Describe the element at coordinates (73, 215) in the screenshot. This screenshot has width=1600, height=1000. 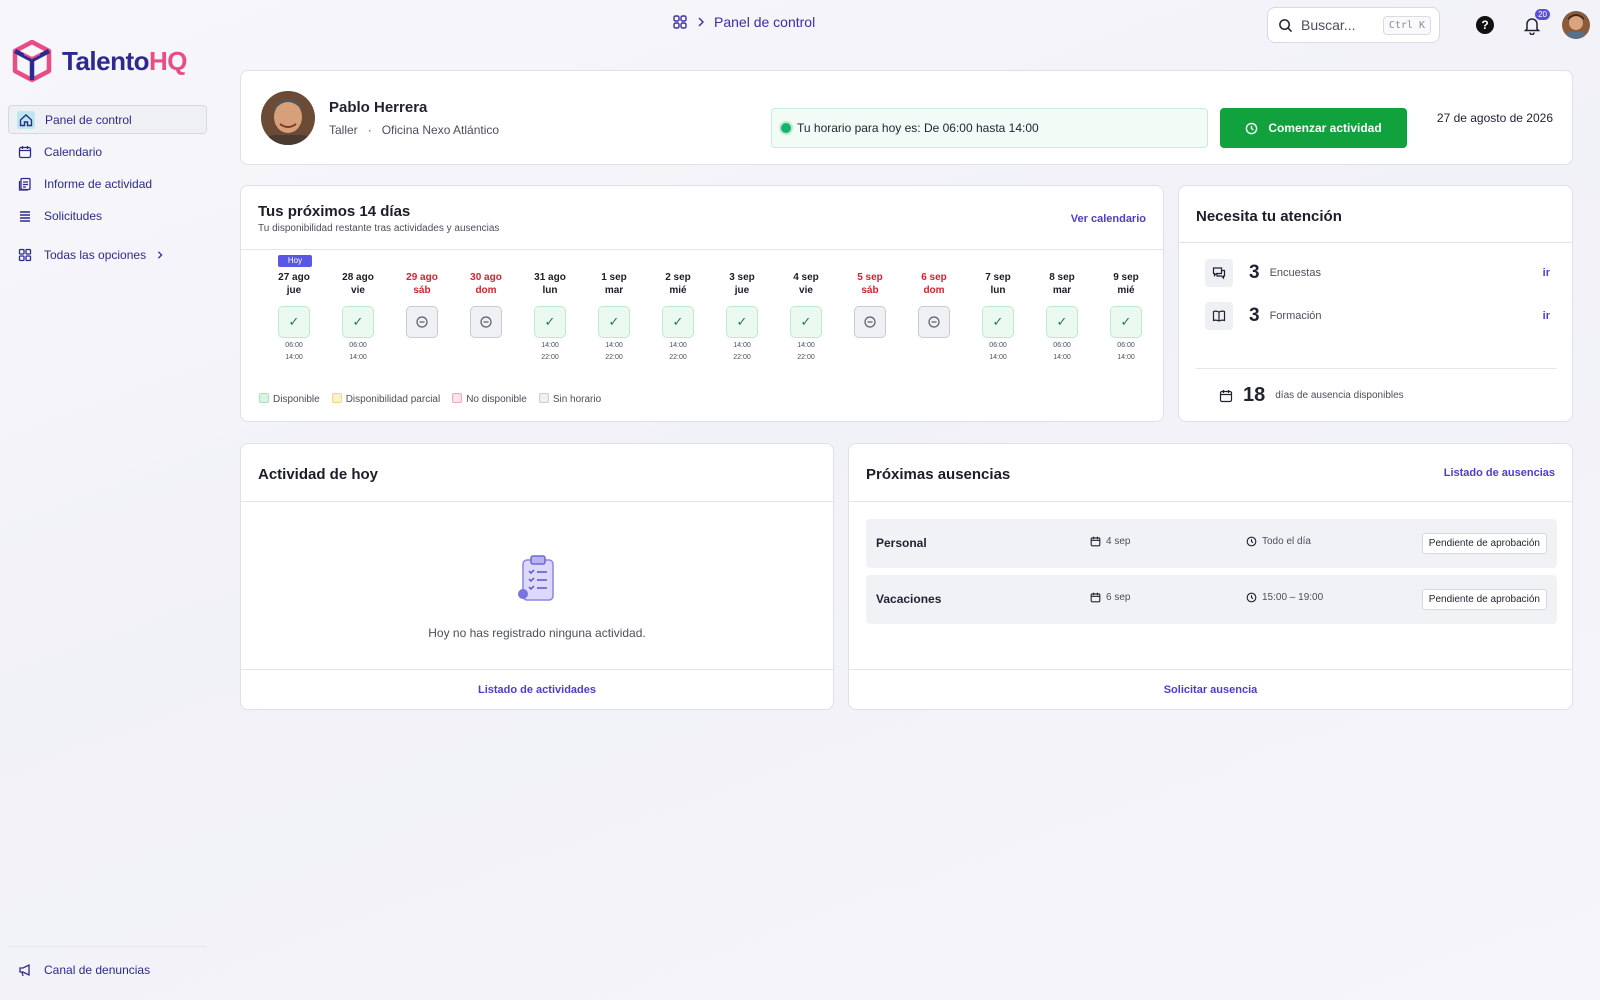
I see `sidebar-item-label: Solicitudes` at that location.